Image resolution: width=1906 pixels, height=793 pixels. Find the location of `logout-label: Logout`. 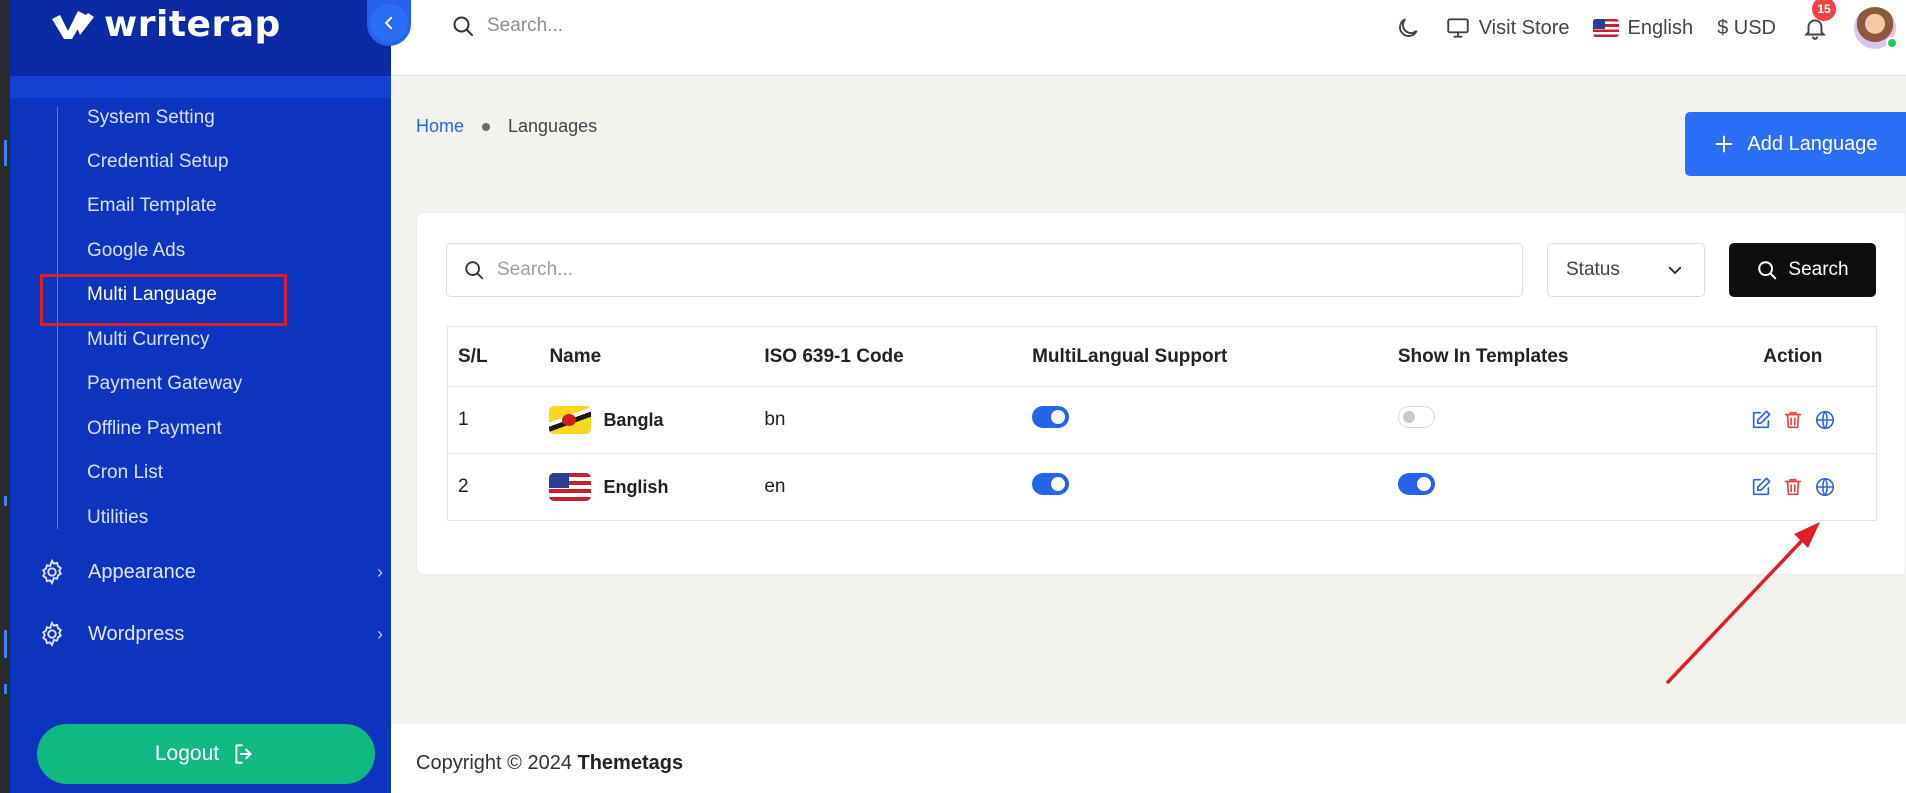

logout-label: Logout is located at coordinates (187, 753).